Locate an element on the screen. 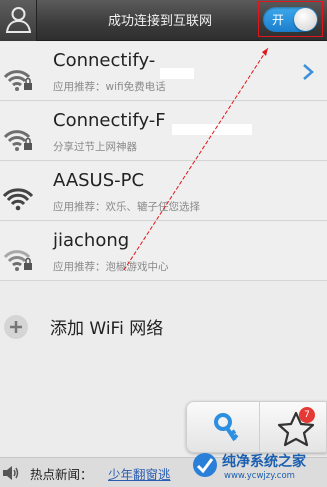  watermark-logo-icon is located at coordinates (205, 465).